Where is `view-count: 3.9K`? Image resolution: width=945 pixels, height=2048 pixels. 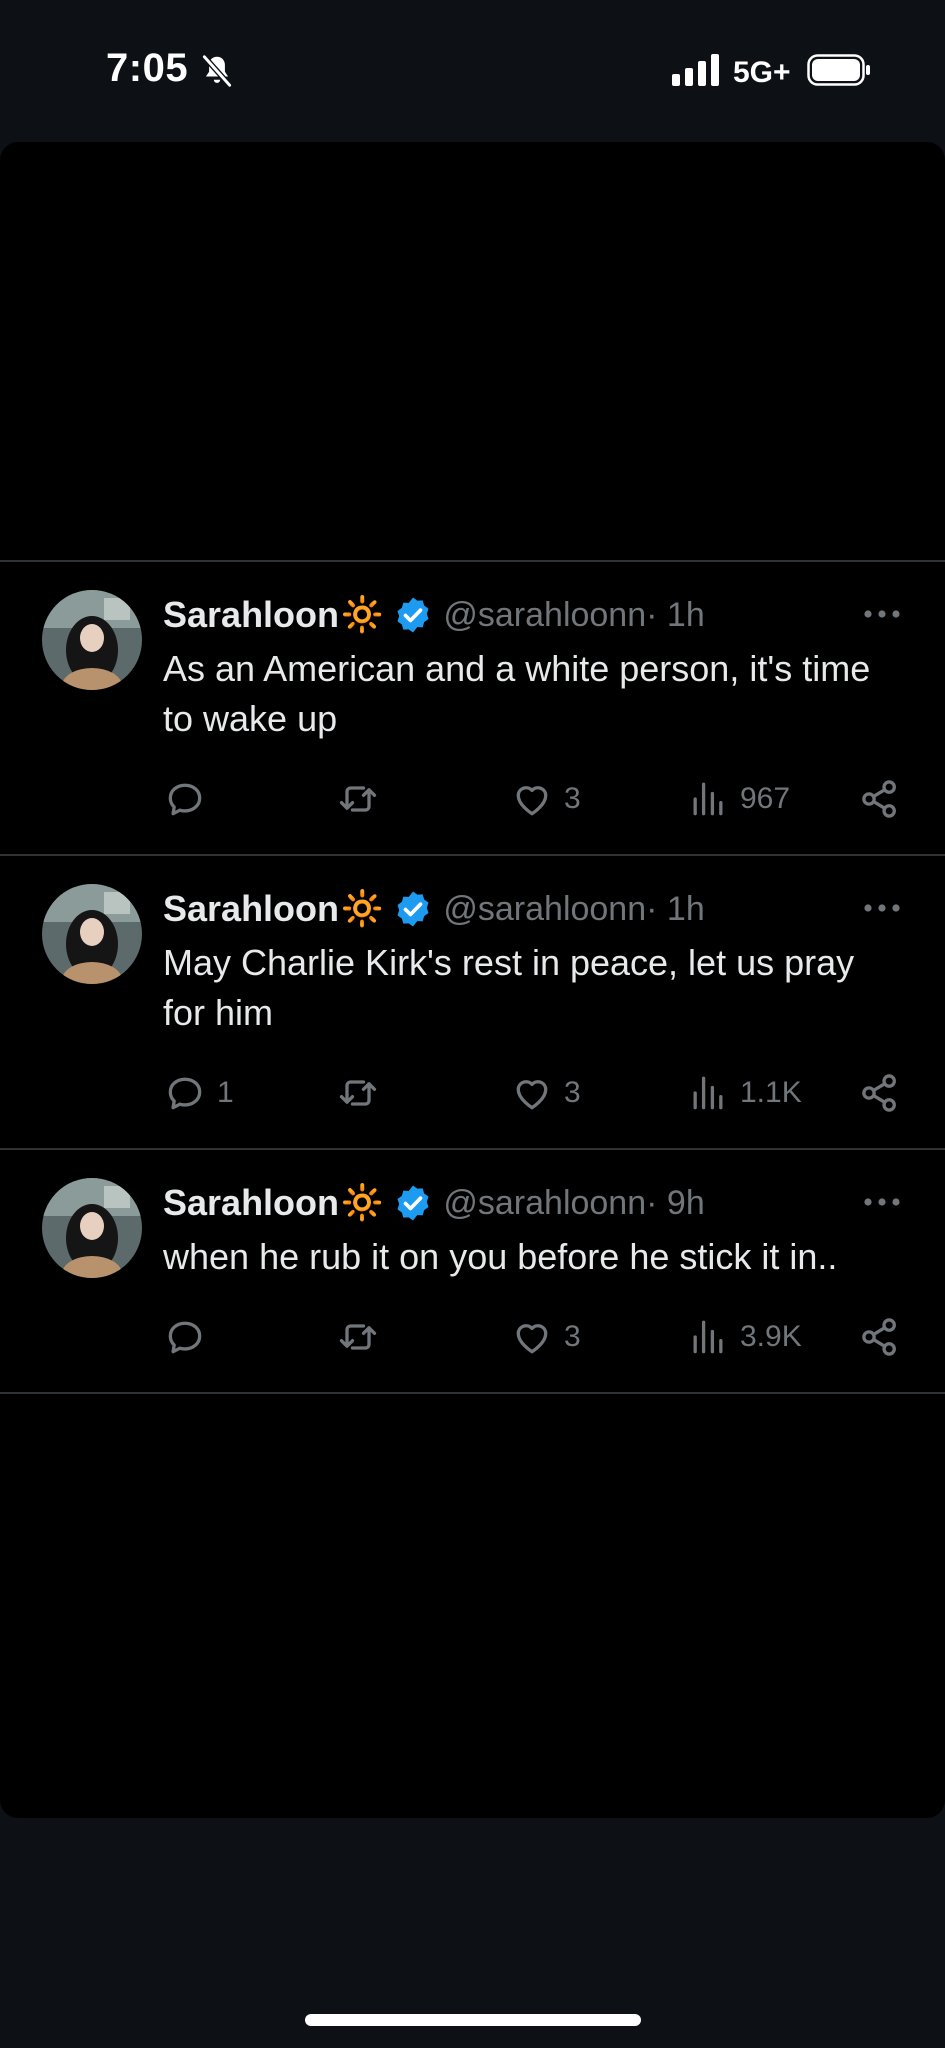
view-count: 3.9K is located at coordinates (771, 1336).